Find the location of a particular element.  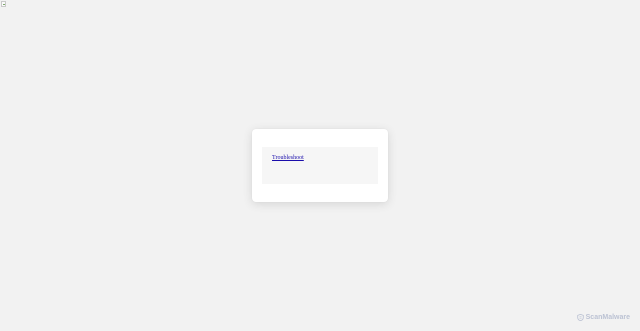

dialog-content-panel: Troubleshoot is located at coordinates (320, 165).